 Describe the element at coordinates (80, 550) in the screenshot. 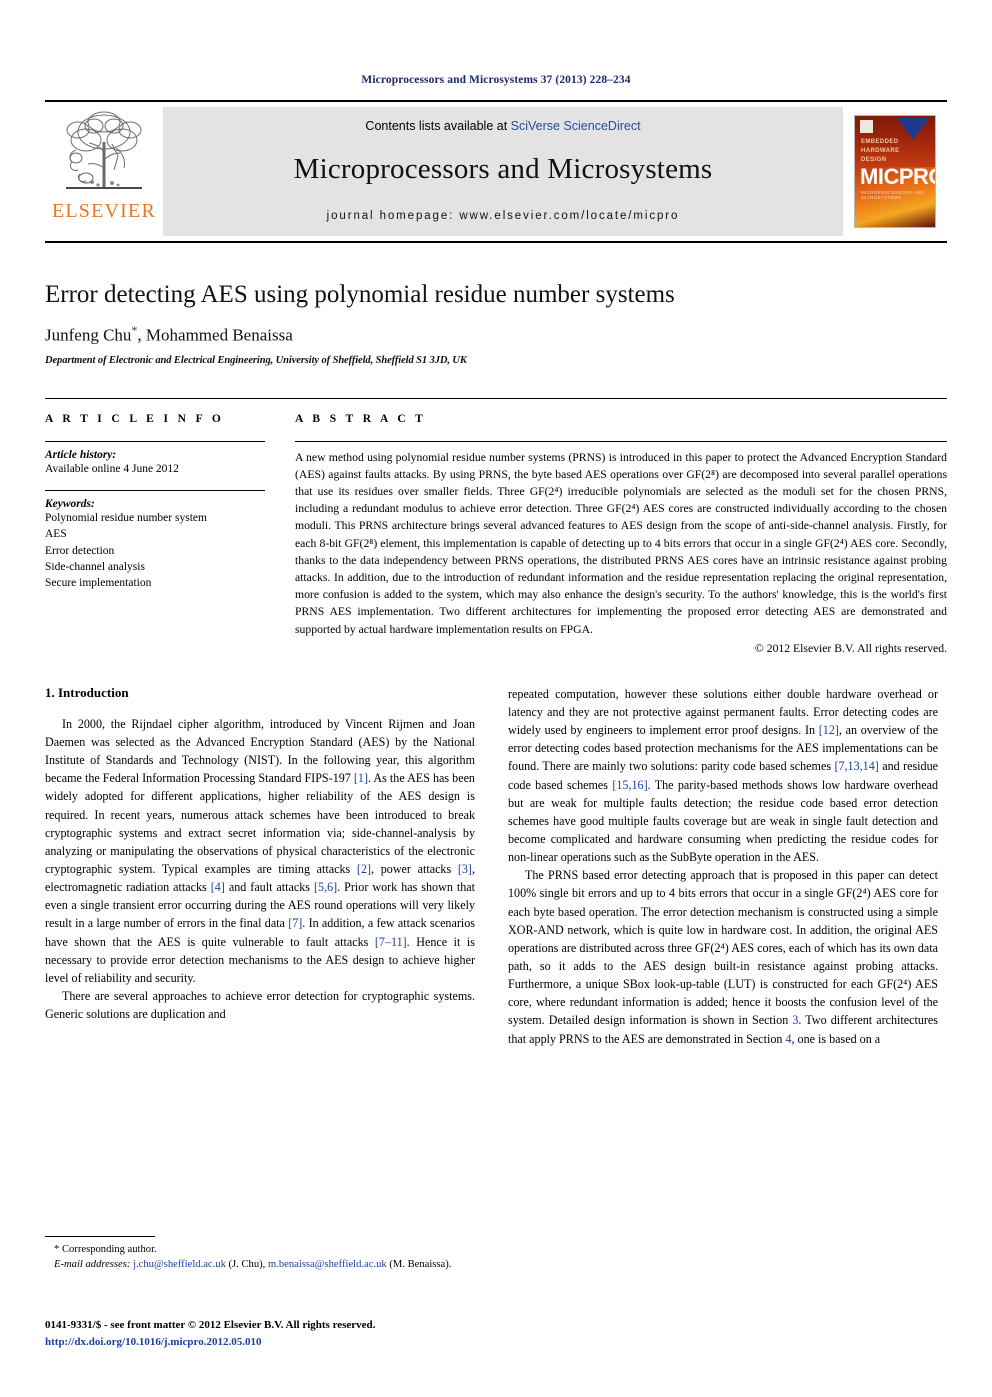

I see `keyword-item: Error detection` at that location.